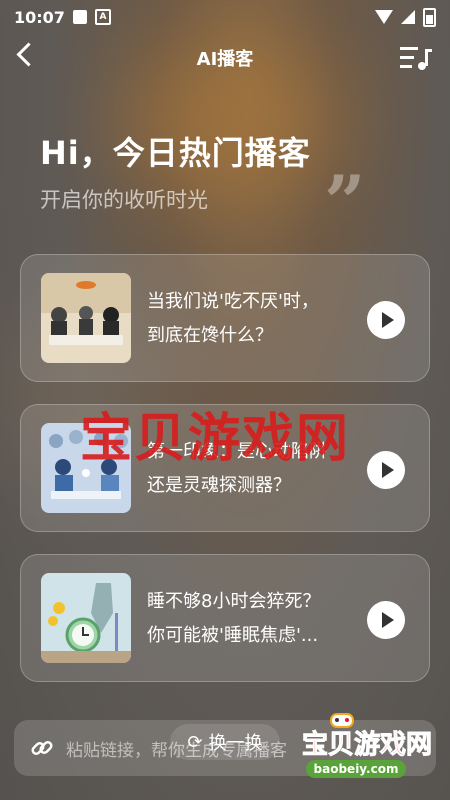 The width and height of the screenshot is (450, 800). I want to click on logo-url: baobeiy.com, so click(356, 769).